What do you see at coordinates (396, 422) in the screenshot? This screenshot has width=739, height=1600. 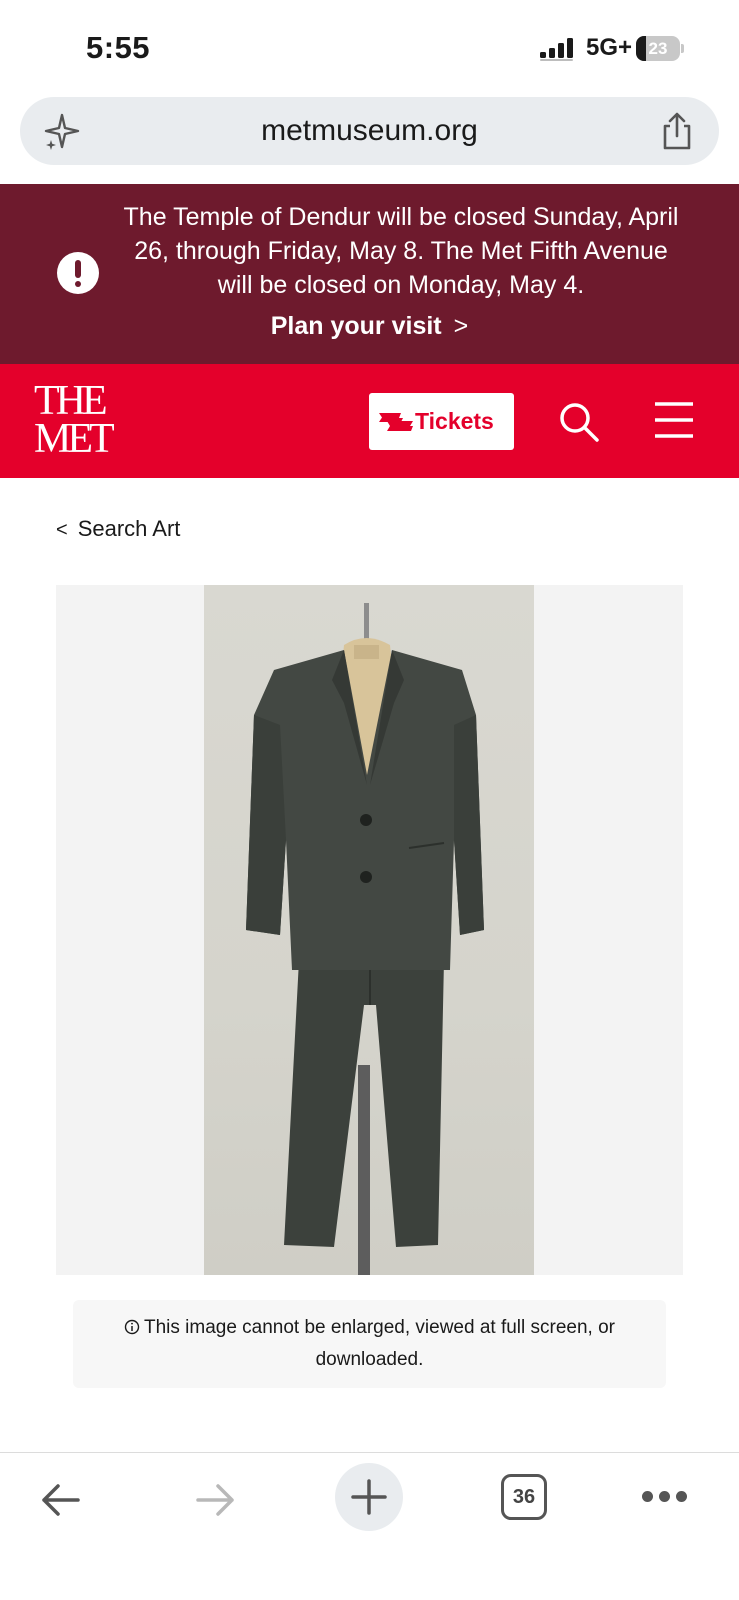 I see `ticket-icon` at bounding box center [396, 422].